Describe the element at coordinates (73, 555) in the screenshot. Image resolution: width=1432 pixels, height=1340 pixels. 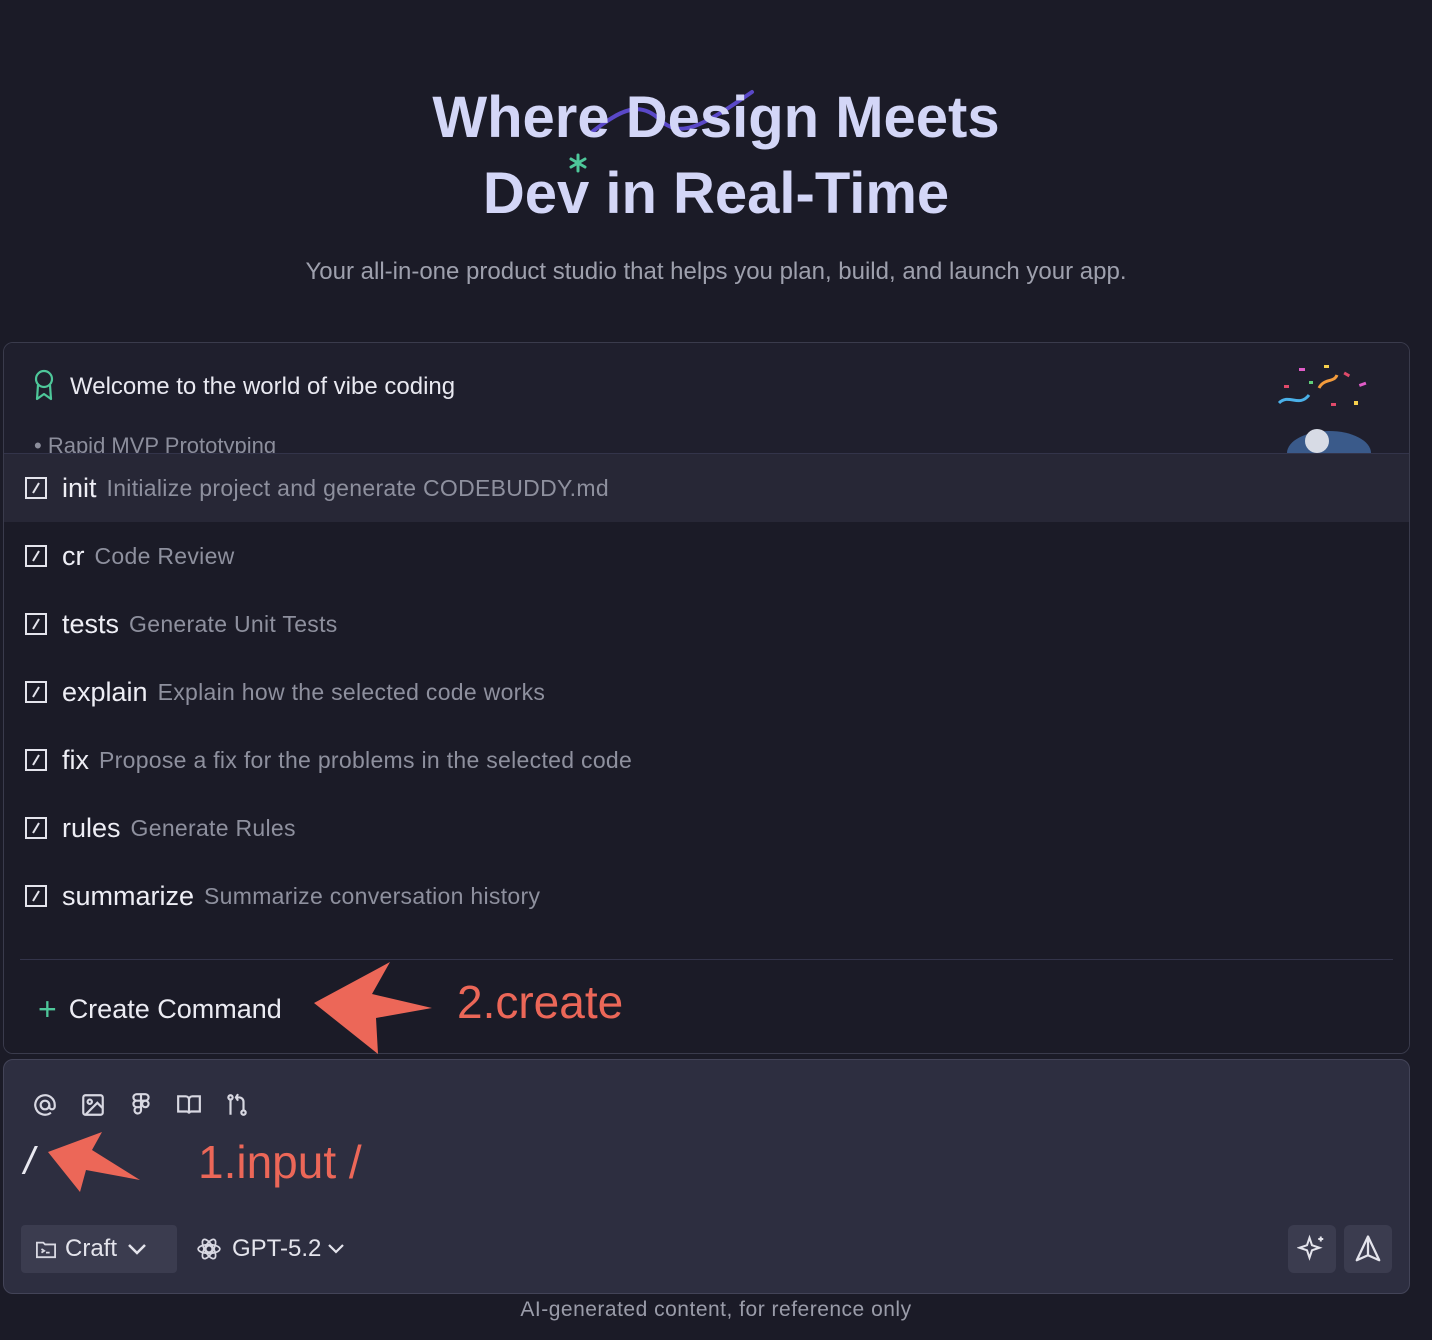
I see `command-name: cr` at that location.